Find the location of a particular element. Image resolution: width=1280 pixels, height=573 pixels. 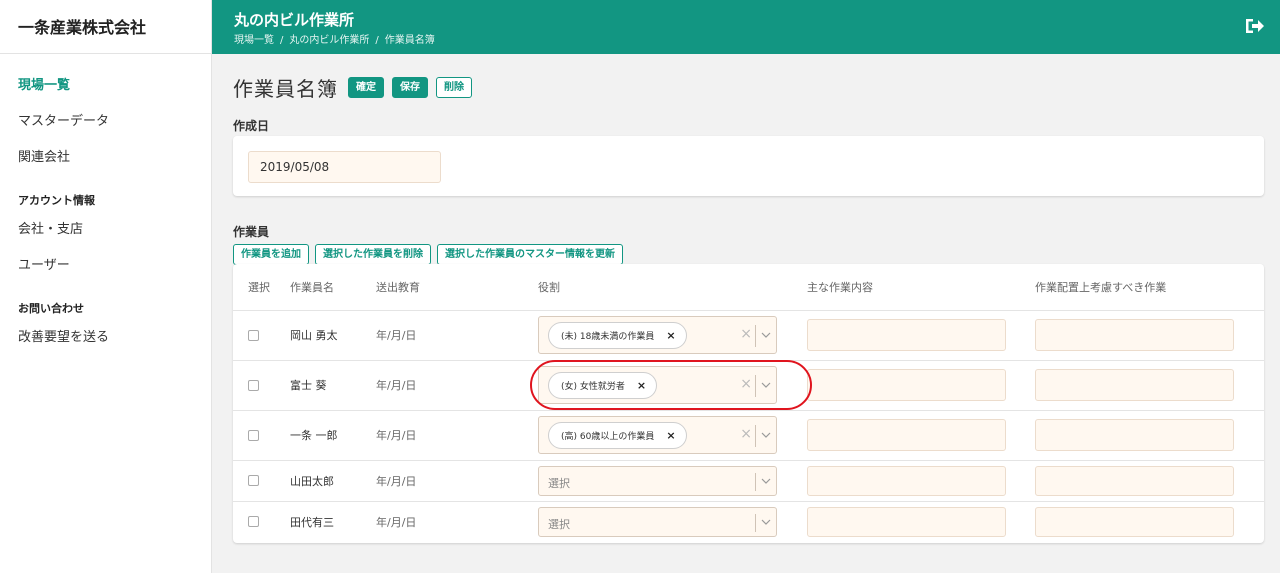

role-select: (未) 18歳未満の作業員 × × is located at coordinates (657, 335).